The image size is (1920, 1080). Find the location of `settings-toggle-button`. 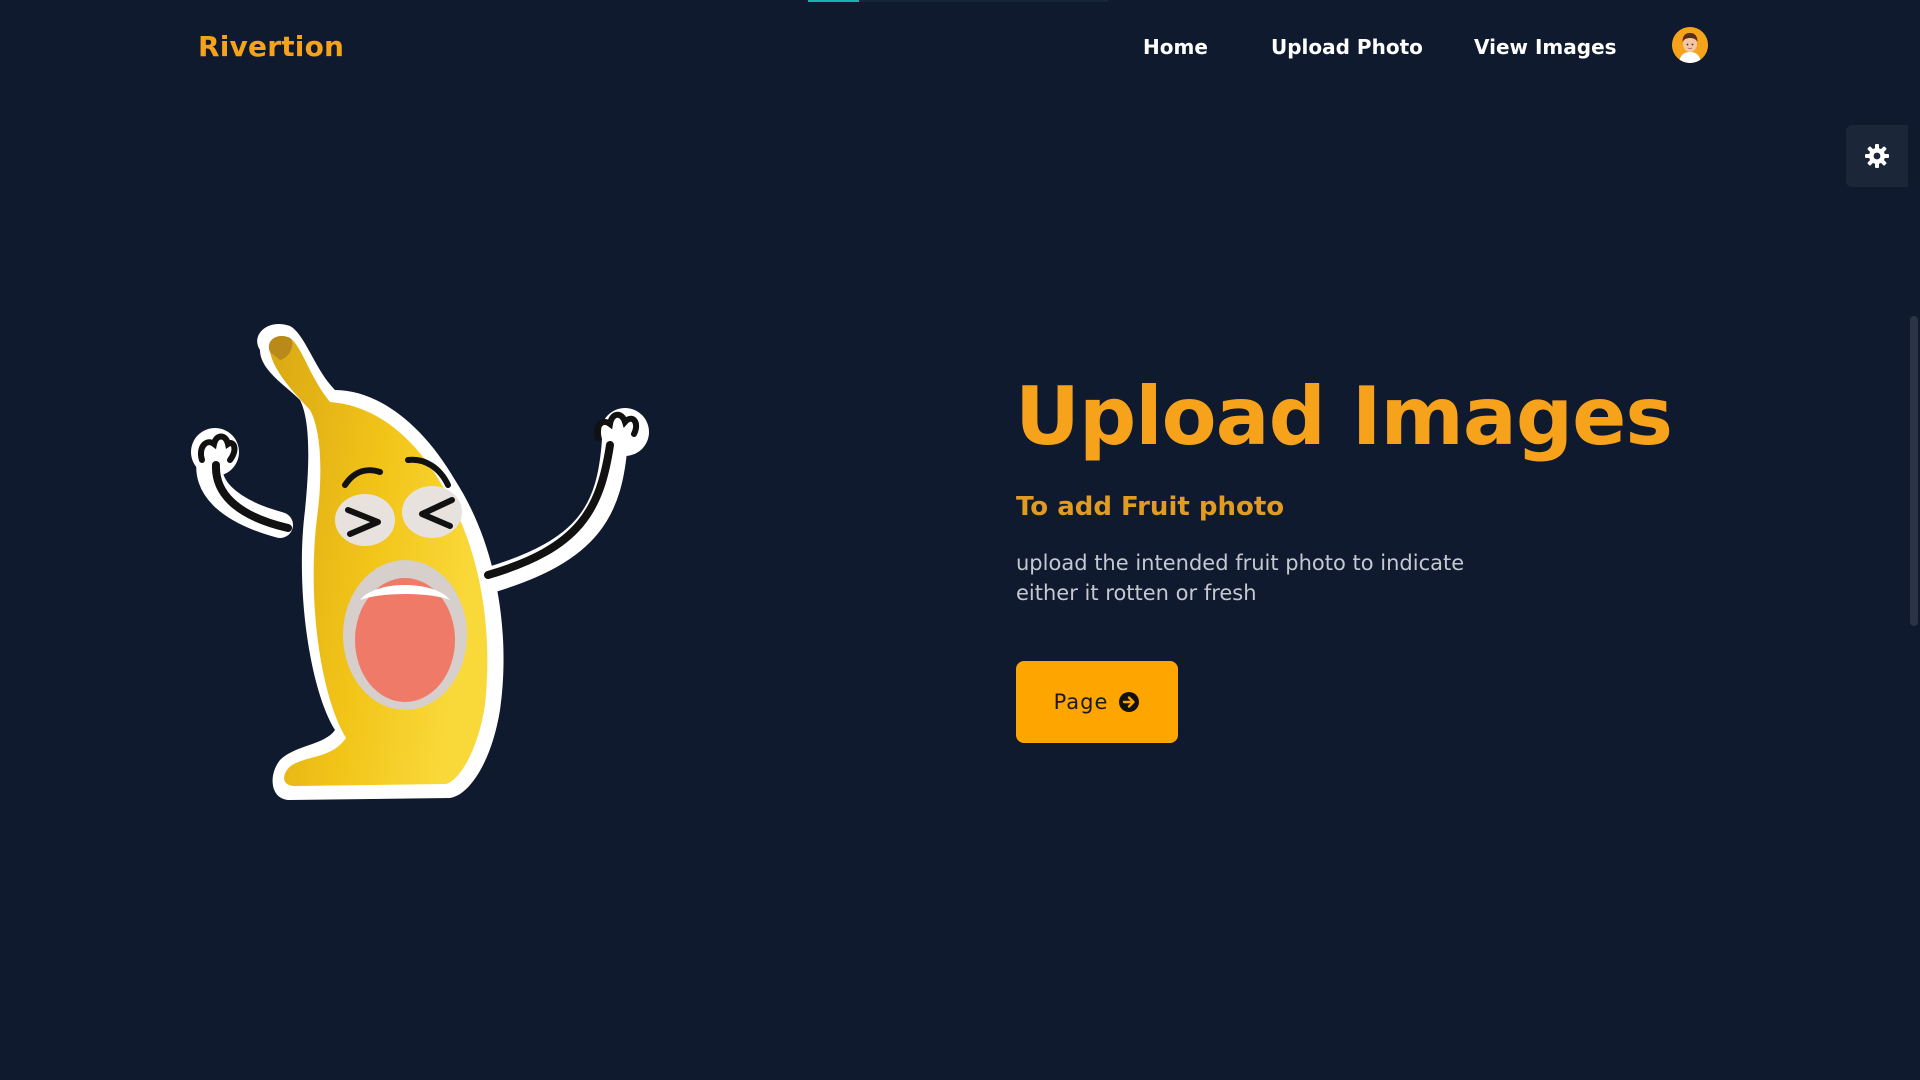

settings-toggle-button is located at coordinates (1877, 156).